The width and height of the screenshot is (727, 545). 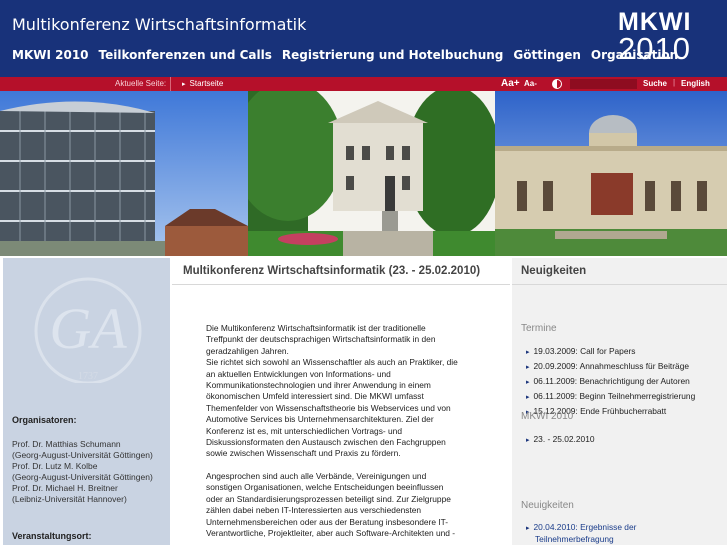 What do you see at coordinates (52, 536) in the screenshot?
I see `venue-heading: Veranstaltungsort:` at bounding box center [52, 536].